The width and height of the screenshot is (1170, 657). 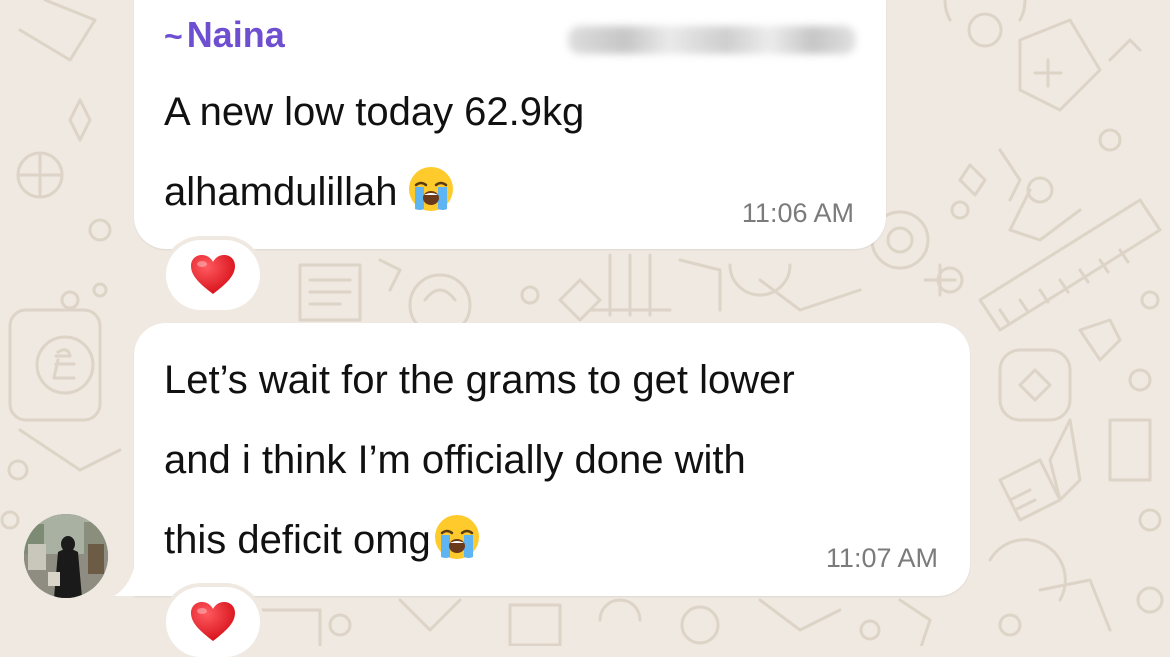 I want to click on bubble-tail, so click(x=126, y=582).